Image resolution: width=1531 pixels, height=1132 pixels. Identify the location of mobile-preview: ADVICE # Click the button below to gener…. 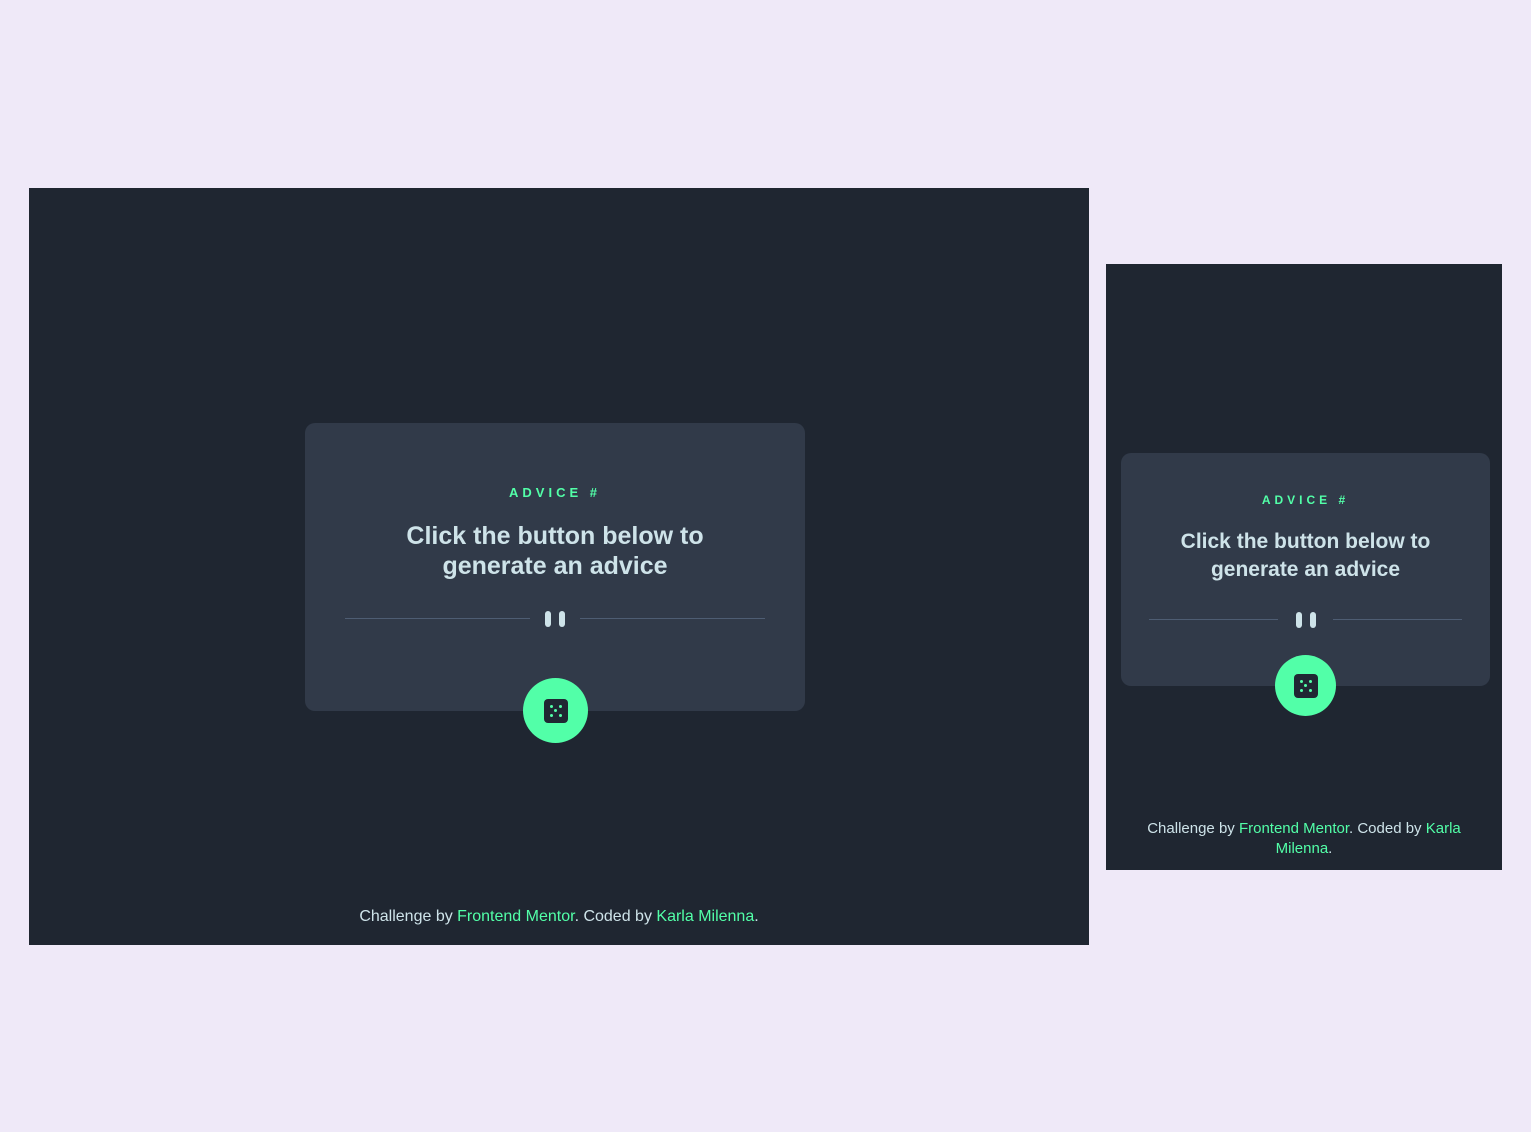
(1304, 567).